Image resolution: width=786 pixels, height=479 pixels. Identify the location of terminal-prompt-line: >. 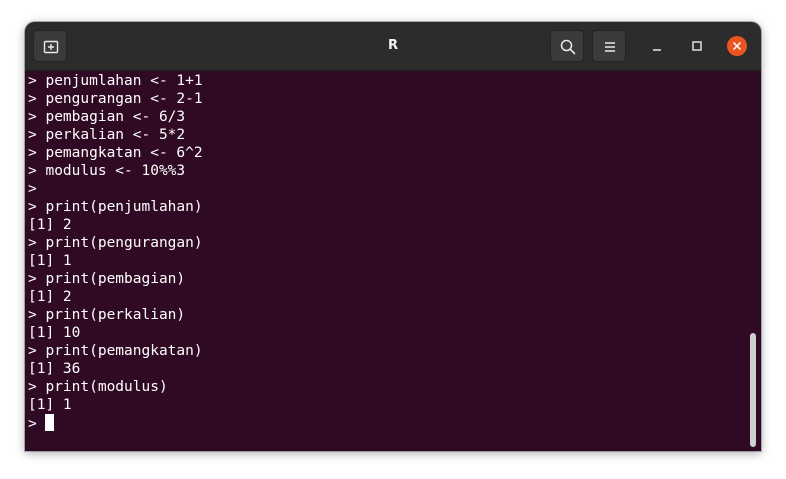
(115, 423).